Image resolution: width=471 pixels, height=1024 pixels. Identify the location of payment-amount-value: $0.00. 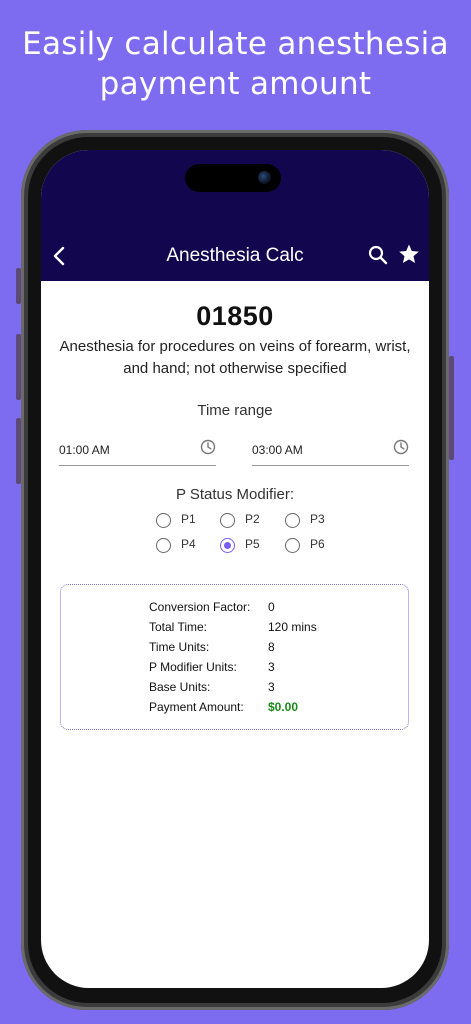
(283, 707).